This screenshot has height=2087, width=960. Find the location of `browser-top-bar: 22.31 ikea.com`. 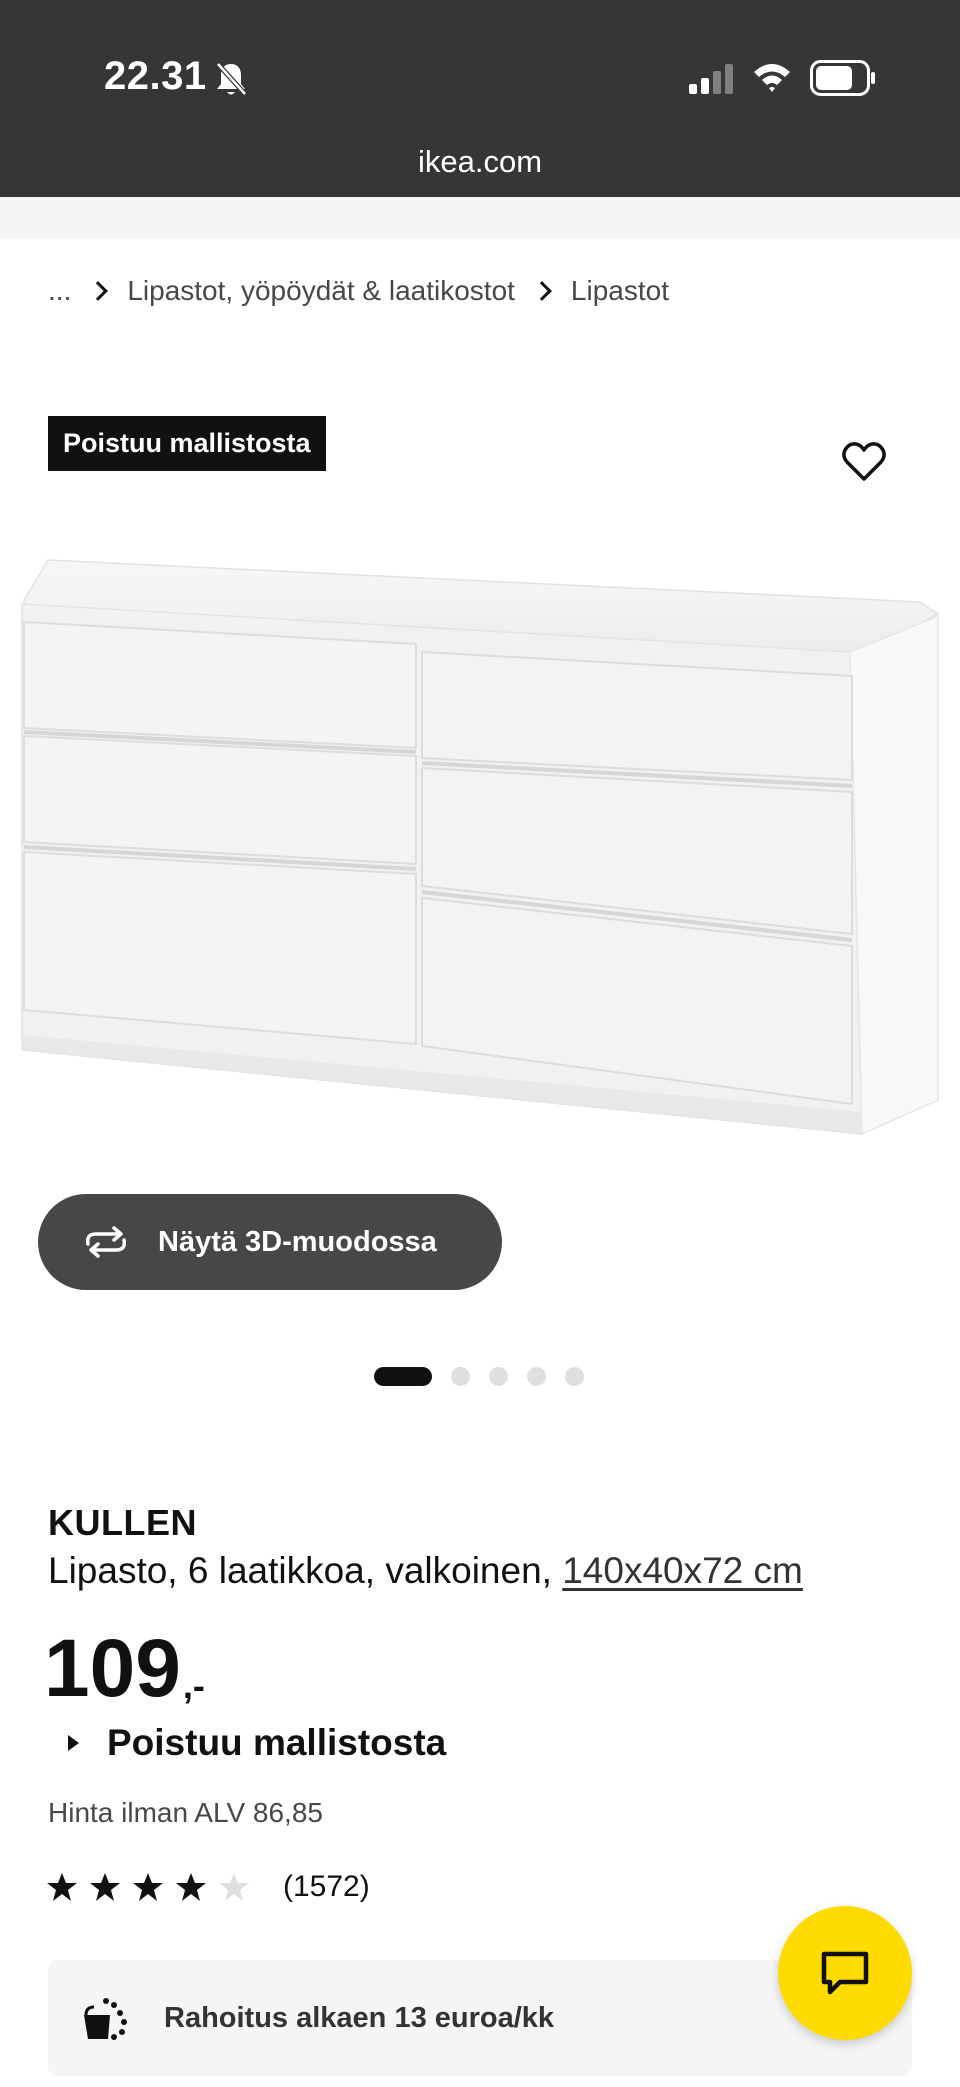

browser-top-bar: 22.31 ikea.com is located at coordinates (480, 98).